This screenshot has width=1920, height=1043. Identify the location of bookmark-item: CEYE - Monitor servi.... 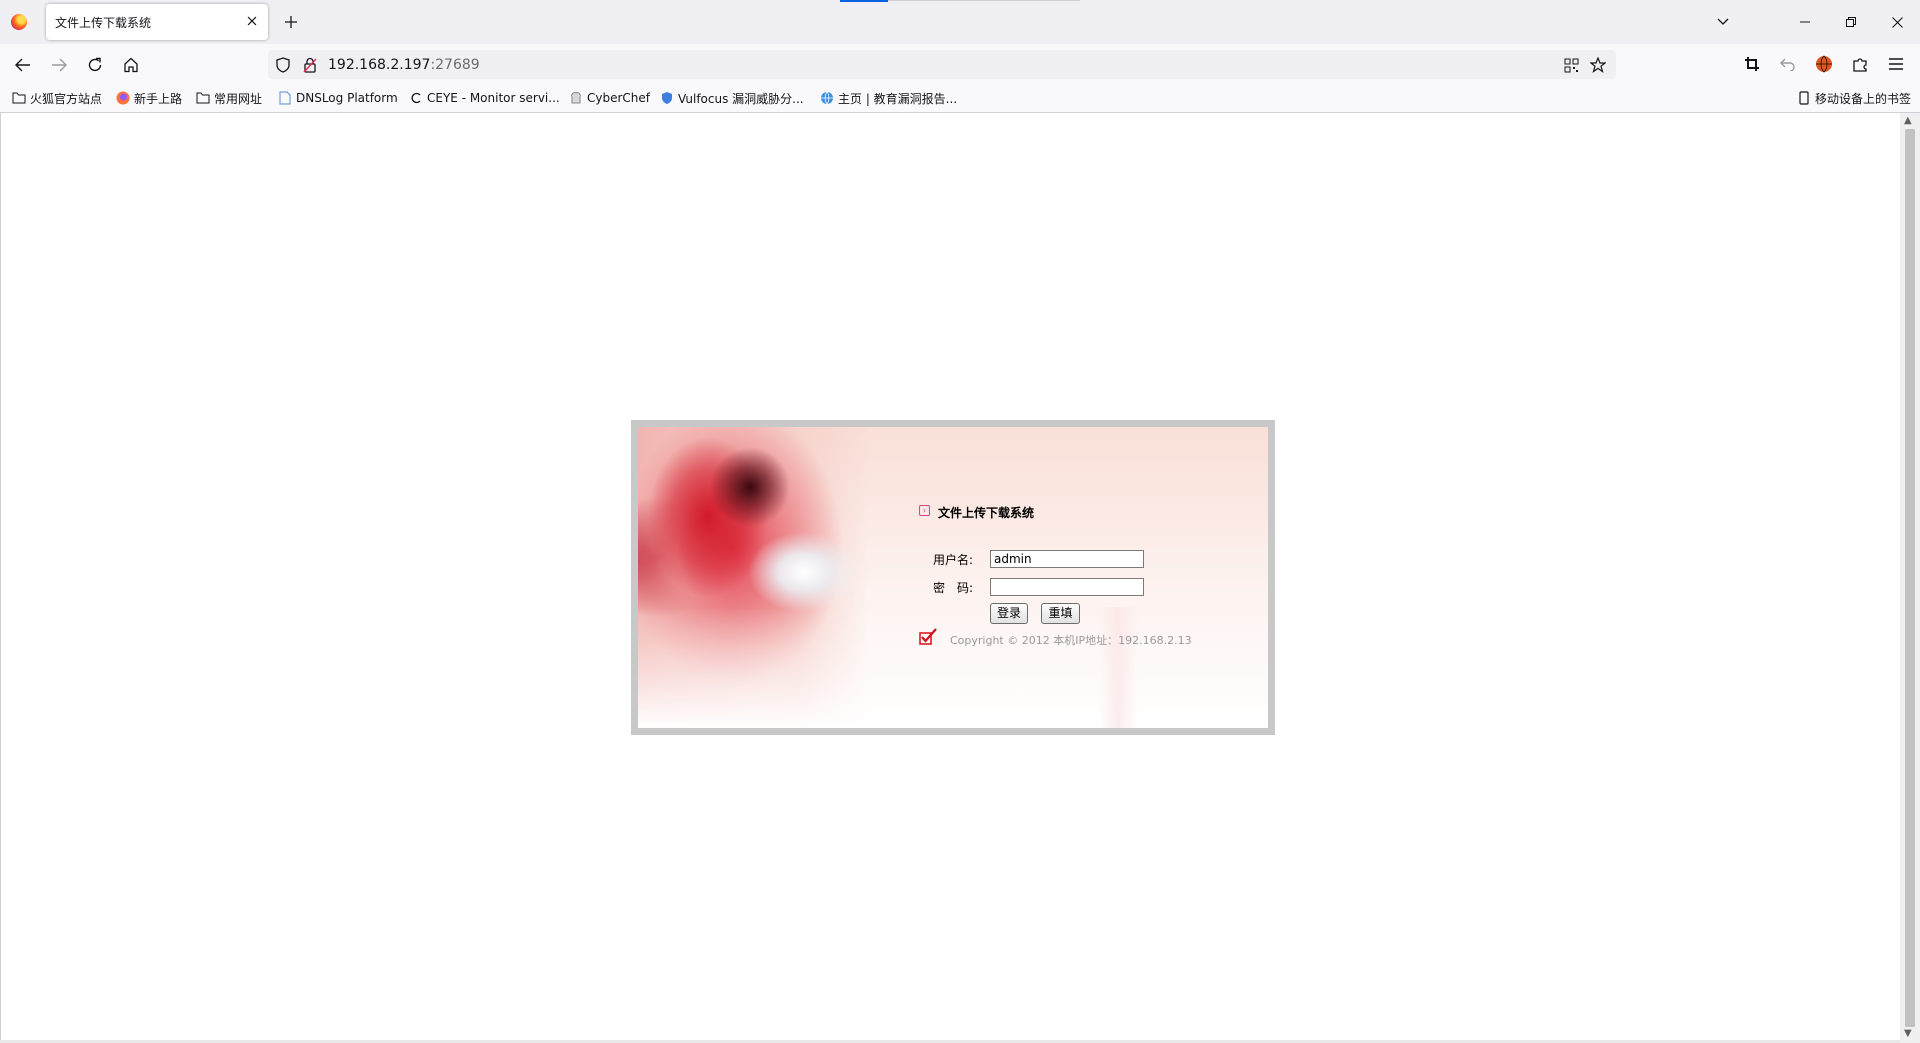
(484, 98).